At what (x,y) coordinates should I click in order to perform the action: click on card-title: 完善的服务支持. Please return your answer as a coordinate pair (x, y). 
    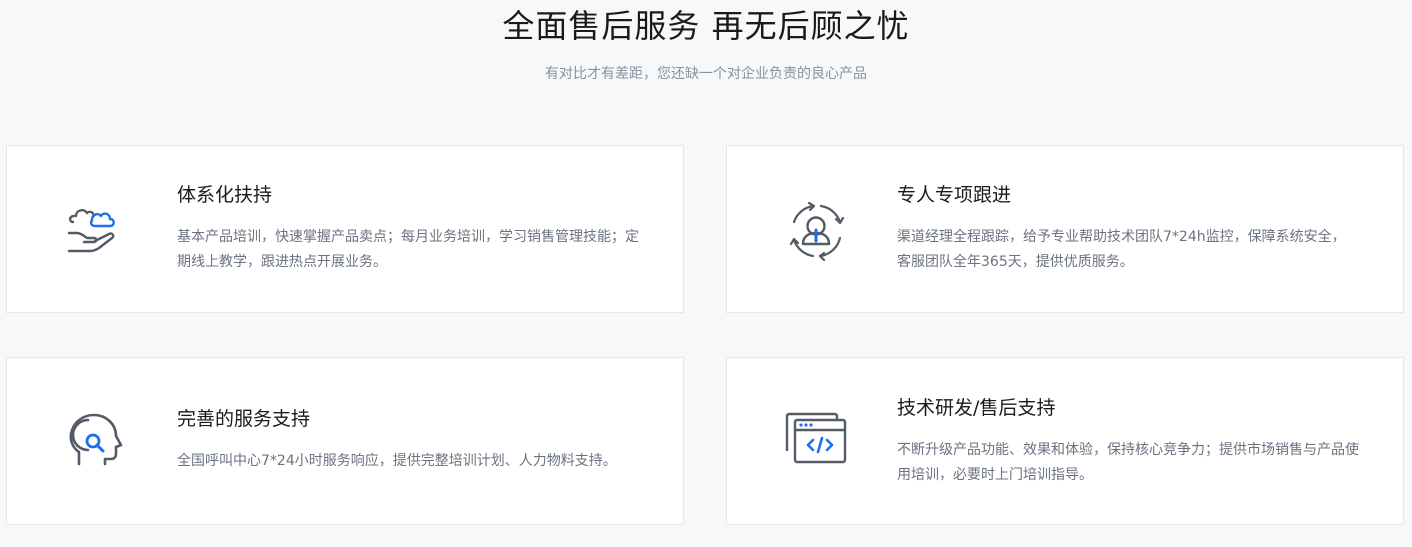
    Looking at the image, I should click on (244, 419).